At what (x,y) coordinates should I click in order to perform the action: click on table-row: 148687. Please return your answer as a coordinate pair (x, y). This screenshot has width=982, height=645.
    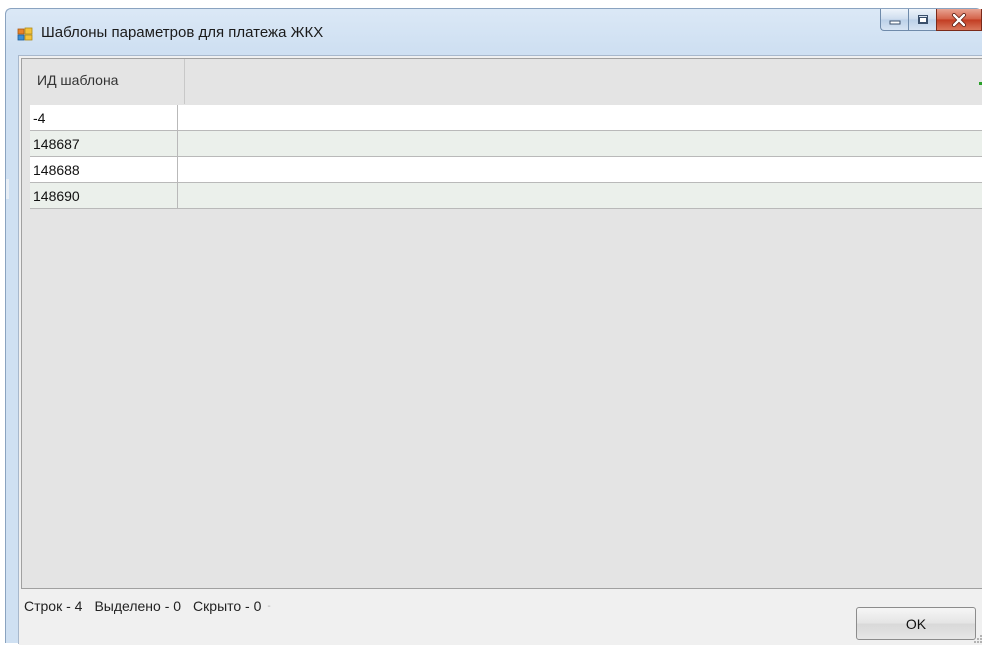
    Looking at the image, I should click on (506, 144).